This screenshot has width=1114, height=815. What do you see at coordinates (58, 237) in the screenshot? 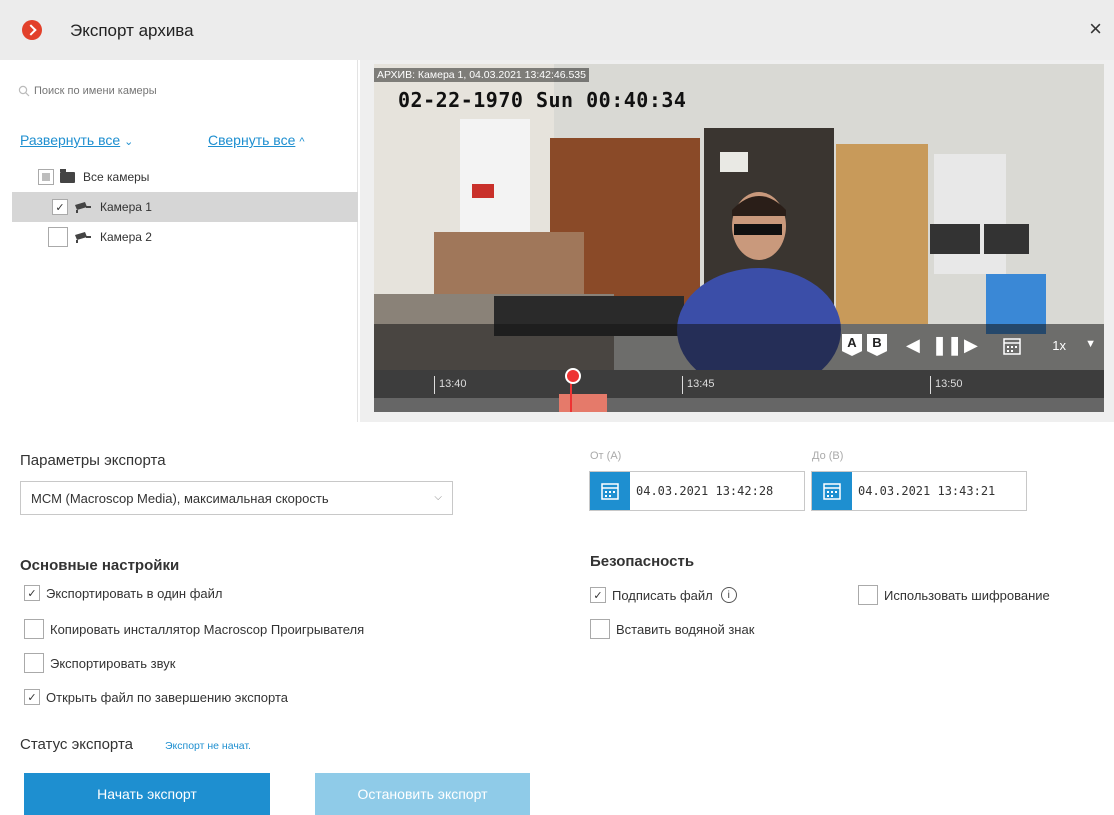
I see `camera-2-checkbox` at bounding box center [58, 237].